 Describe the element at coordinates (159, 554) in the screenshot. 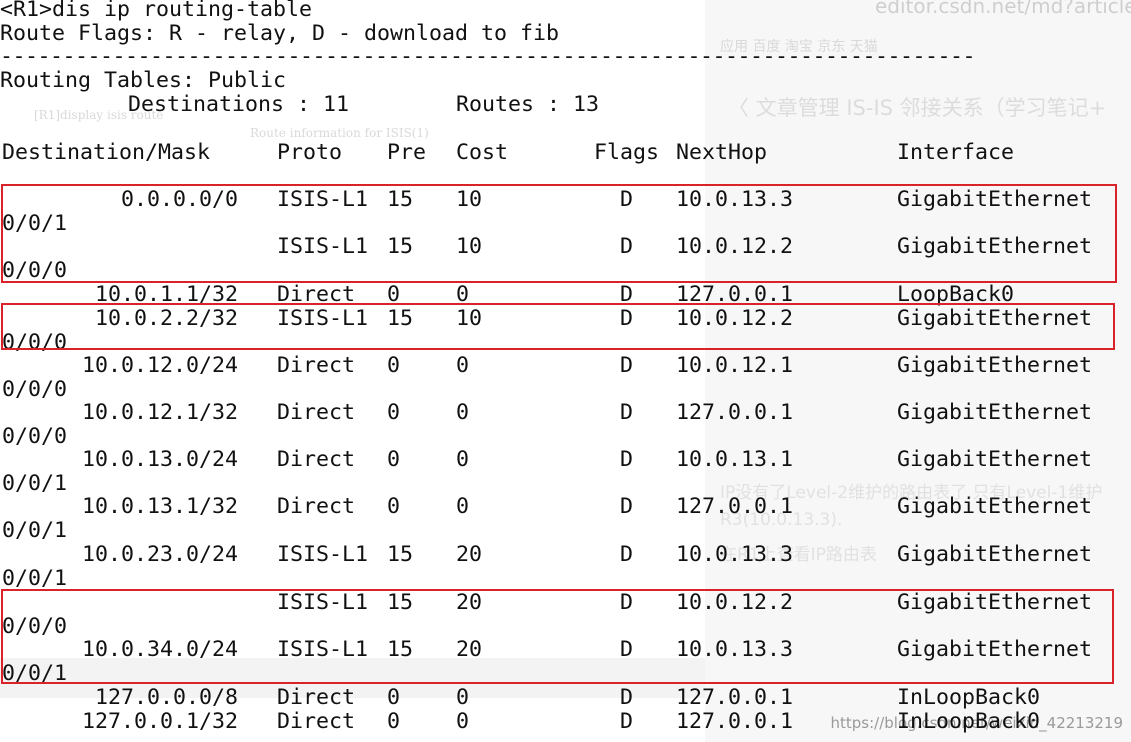

I see `route-destination: 10.0.23.0/24` at that location.